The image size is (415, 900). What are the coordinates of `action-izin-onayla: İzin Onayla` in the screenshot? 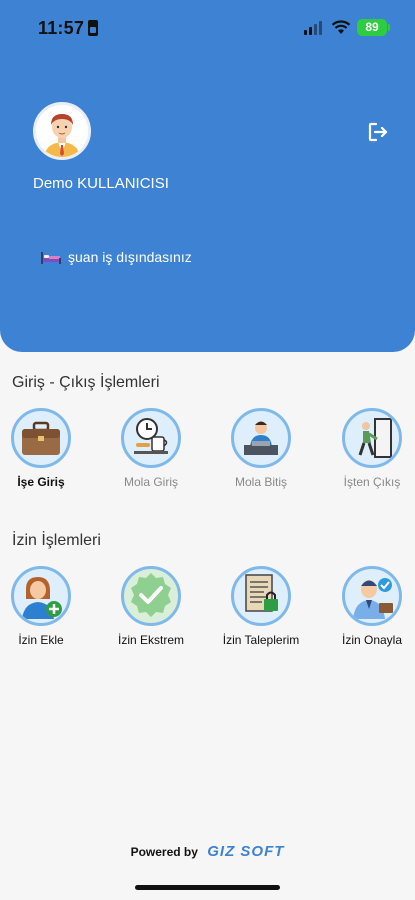 It's located at (368, 606).